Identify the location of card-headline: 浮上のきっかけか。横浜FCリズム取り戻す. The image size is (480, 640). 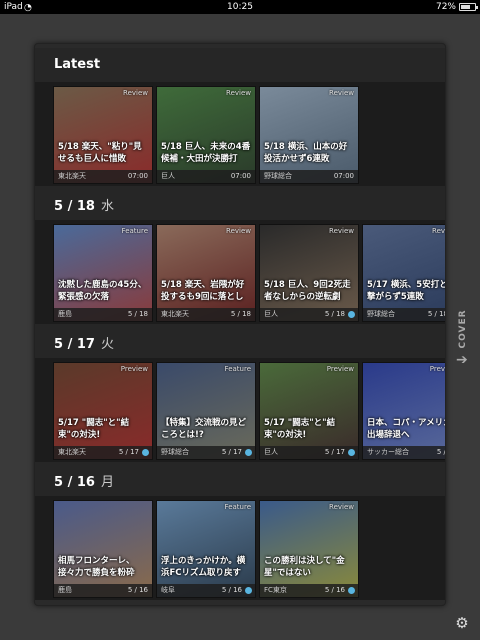
(203, 567).